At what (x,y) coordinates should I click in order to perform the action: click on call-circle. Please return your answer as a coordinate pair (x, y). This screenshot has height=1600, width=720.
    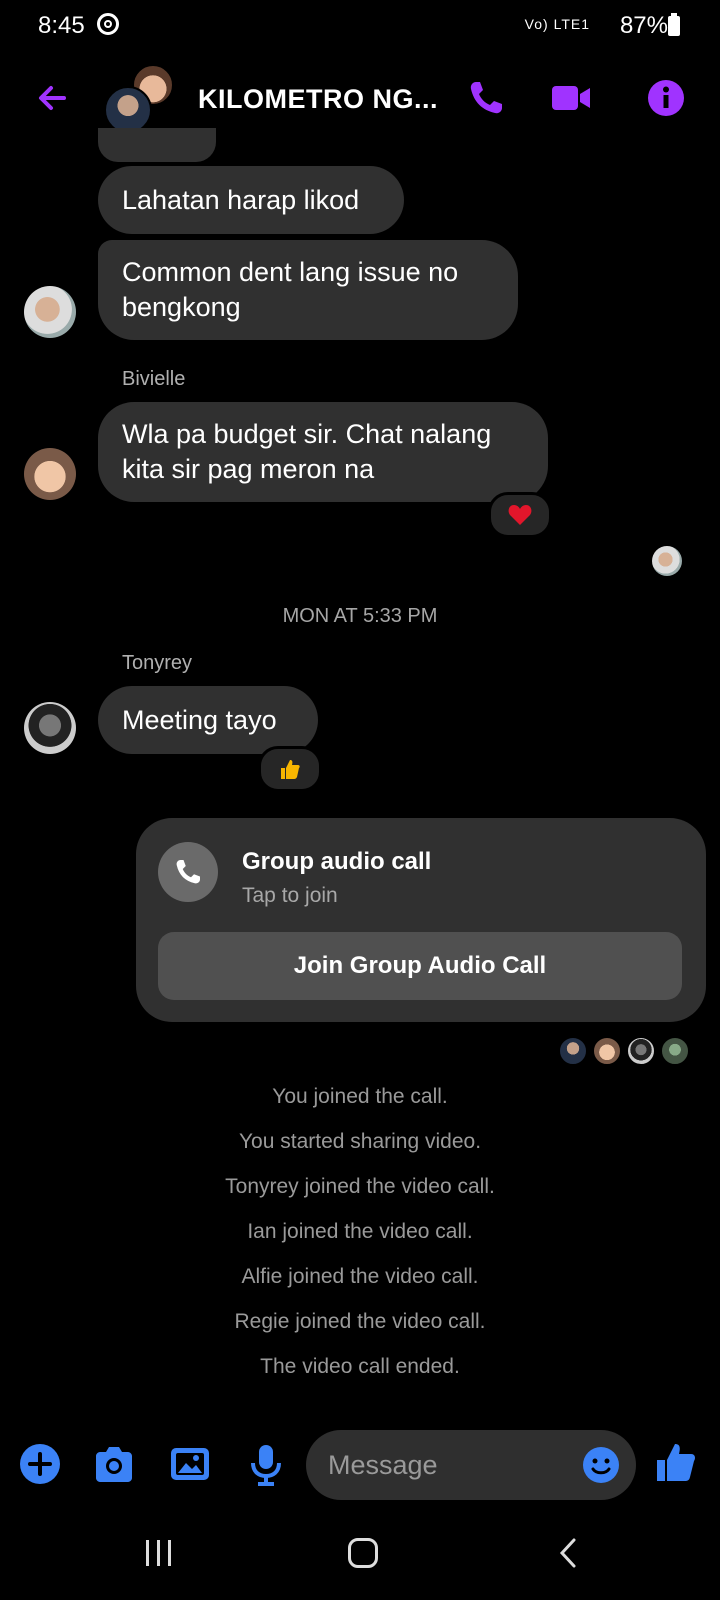
    Looking at the image, I should click on (188, 872).